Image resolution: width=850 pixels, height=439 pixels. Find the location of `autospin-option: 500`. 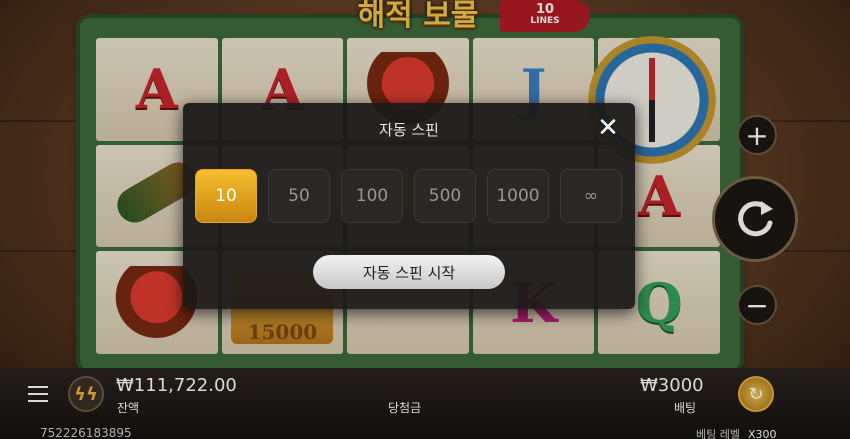

autospin-option: 500 is located at coordinates (445, 196).